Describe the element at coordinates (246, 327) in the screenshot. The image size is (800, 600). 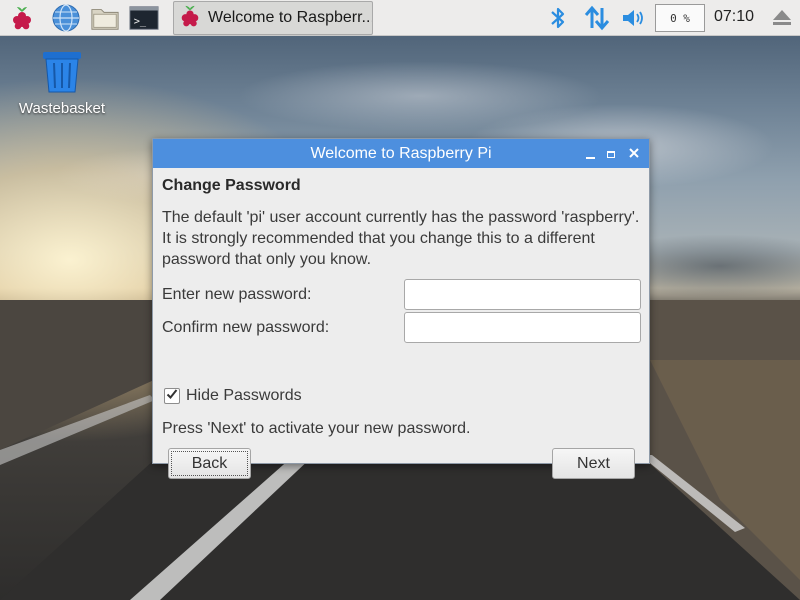
I see `confirm-password-label: Confirm new password:` at that location.